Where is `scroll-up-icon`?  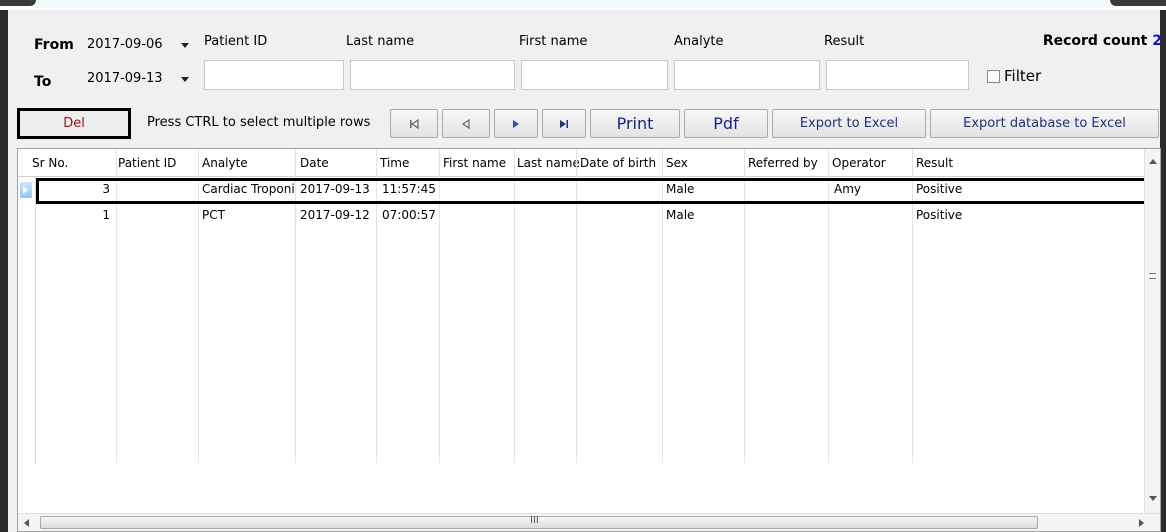 scroll-up-icon is located at coordinates (1153, 161).